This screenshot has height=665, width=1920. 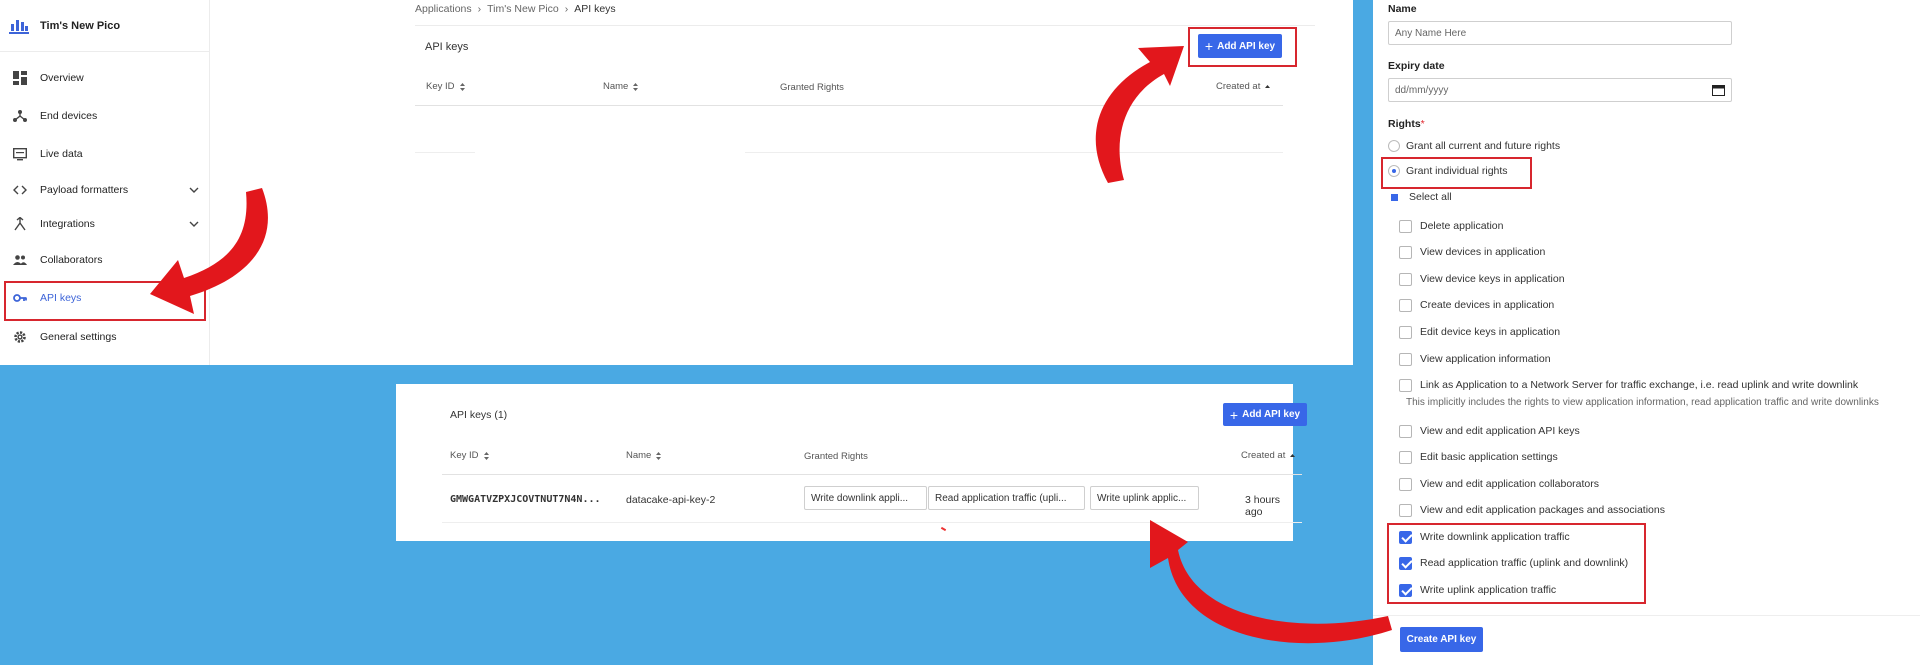 What do you see at coordinates (20, 260) in the screenshot?
I see `people-icon` at bounding box center [20, 260].